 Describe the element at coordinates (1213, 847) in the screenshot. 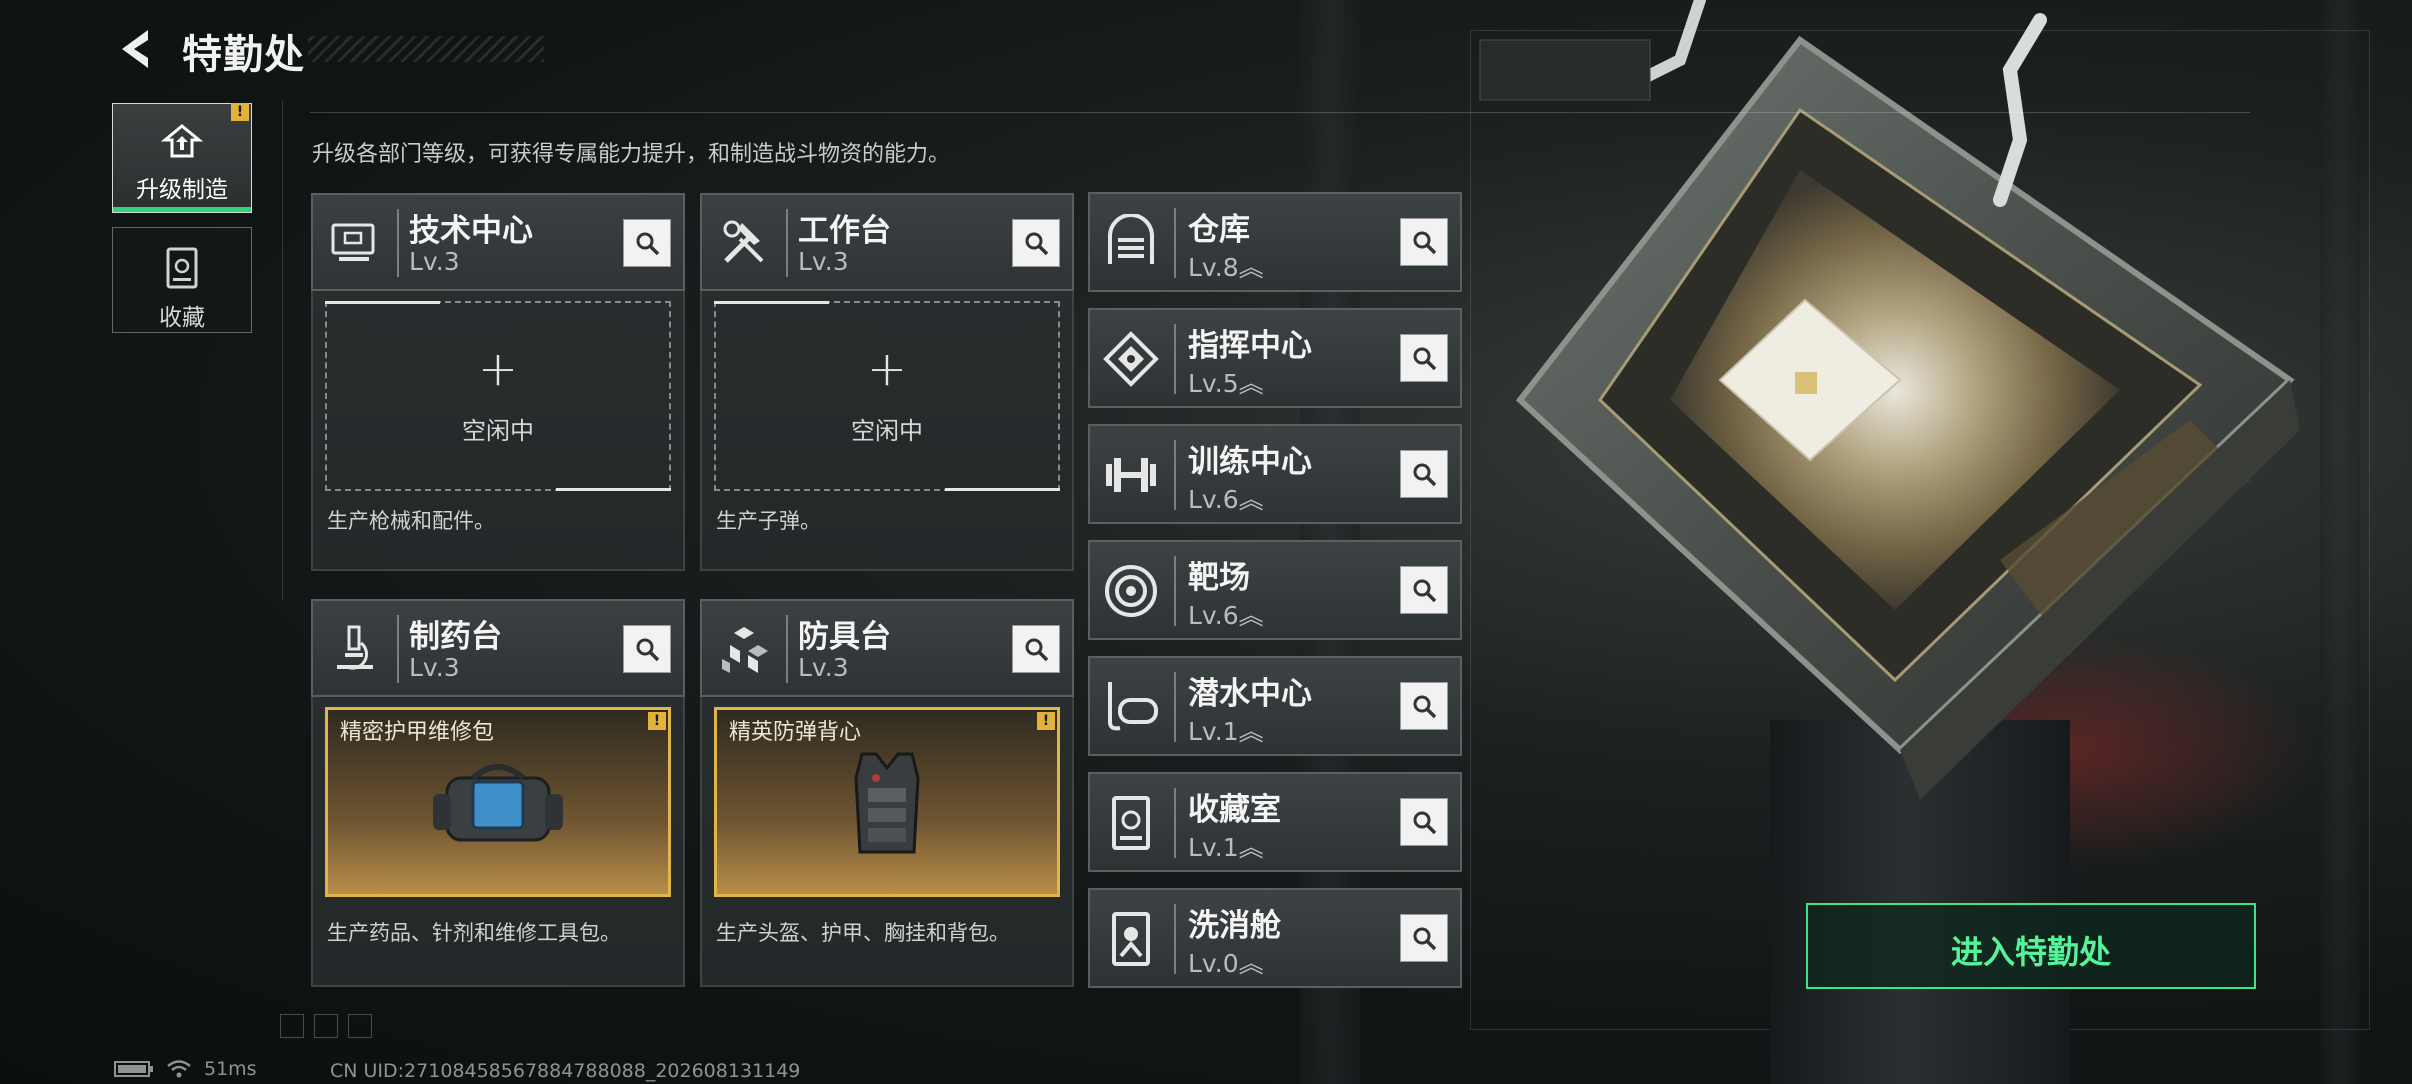

I see `facility-level: Lv.1` at that location.